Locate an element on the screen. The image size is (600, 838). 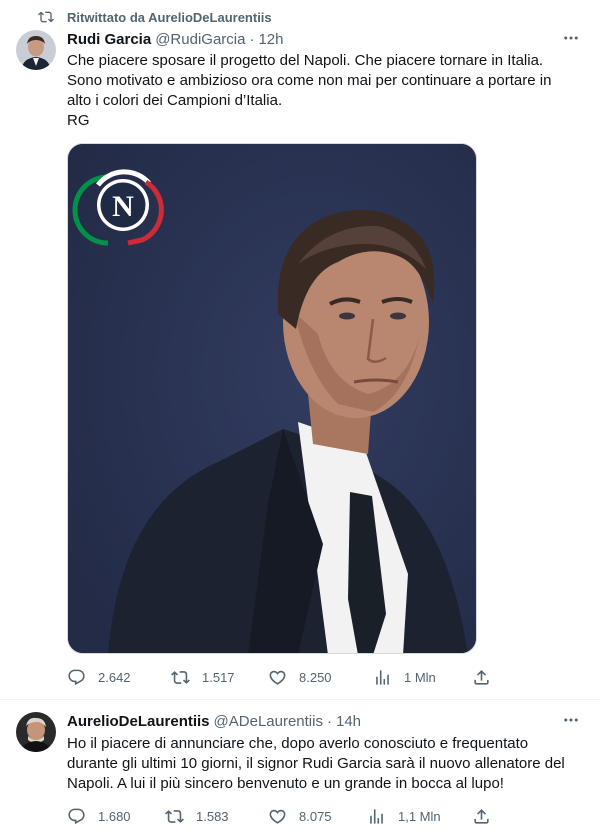
avatar-de-laurentiis is located at coordinates (36, 732).